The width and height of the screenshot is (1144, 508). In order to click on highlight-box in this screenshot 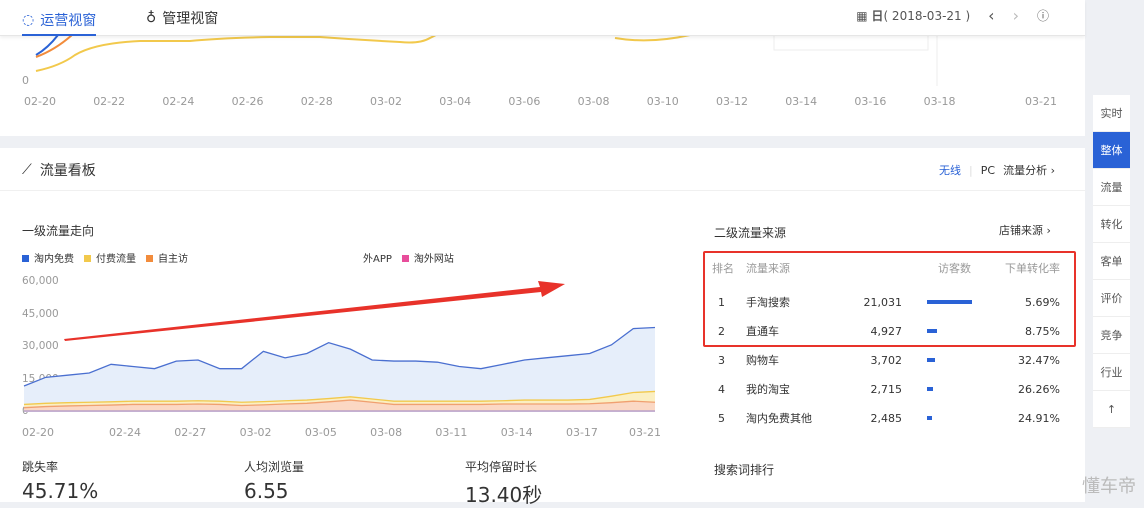, I will do `click(889, 299)`.